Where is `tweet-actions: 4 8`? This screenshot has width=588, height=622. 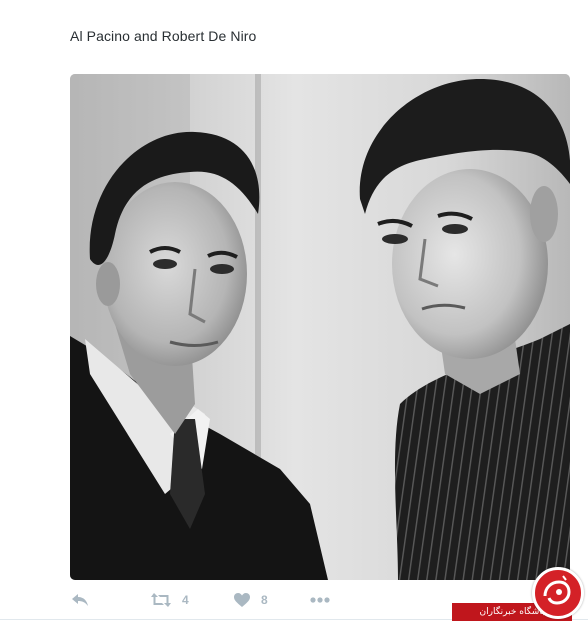 tweet-actions: 4 8 is located at coordinates (210, 601).